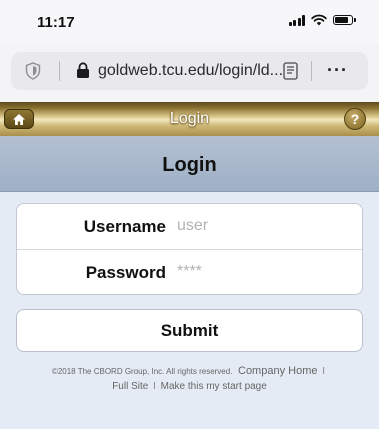  I want to click on reader-icon, so click(290, 71).